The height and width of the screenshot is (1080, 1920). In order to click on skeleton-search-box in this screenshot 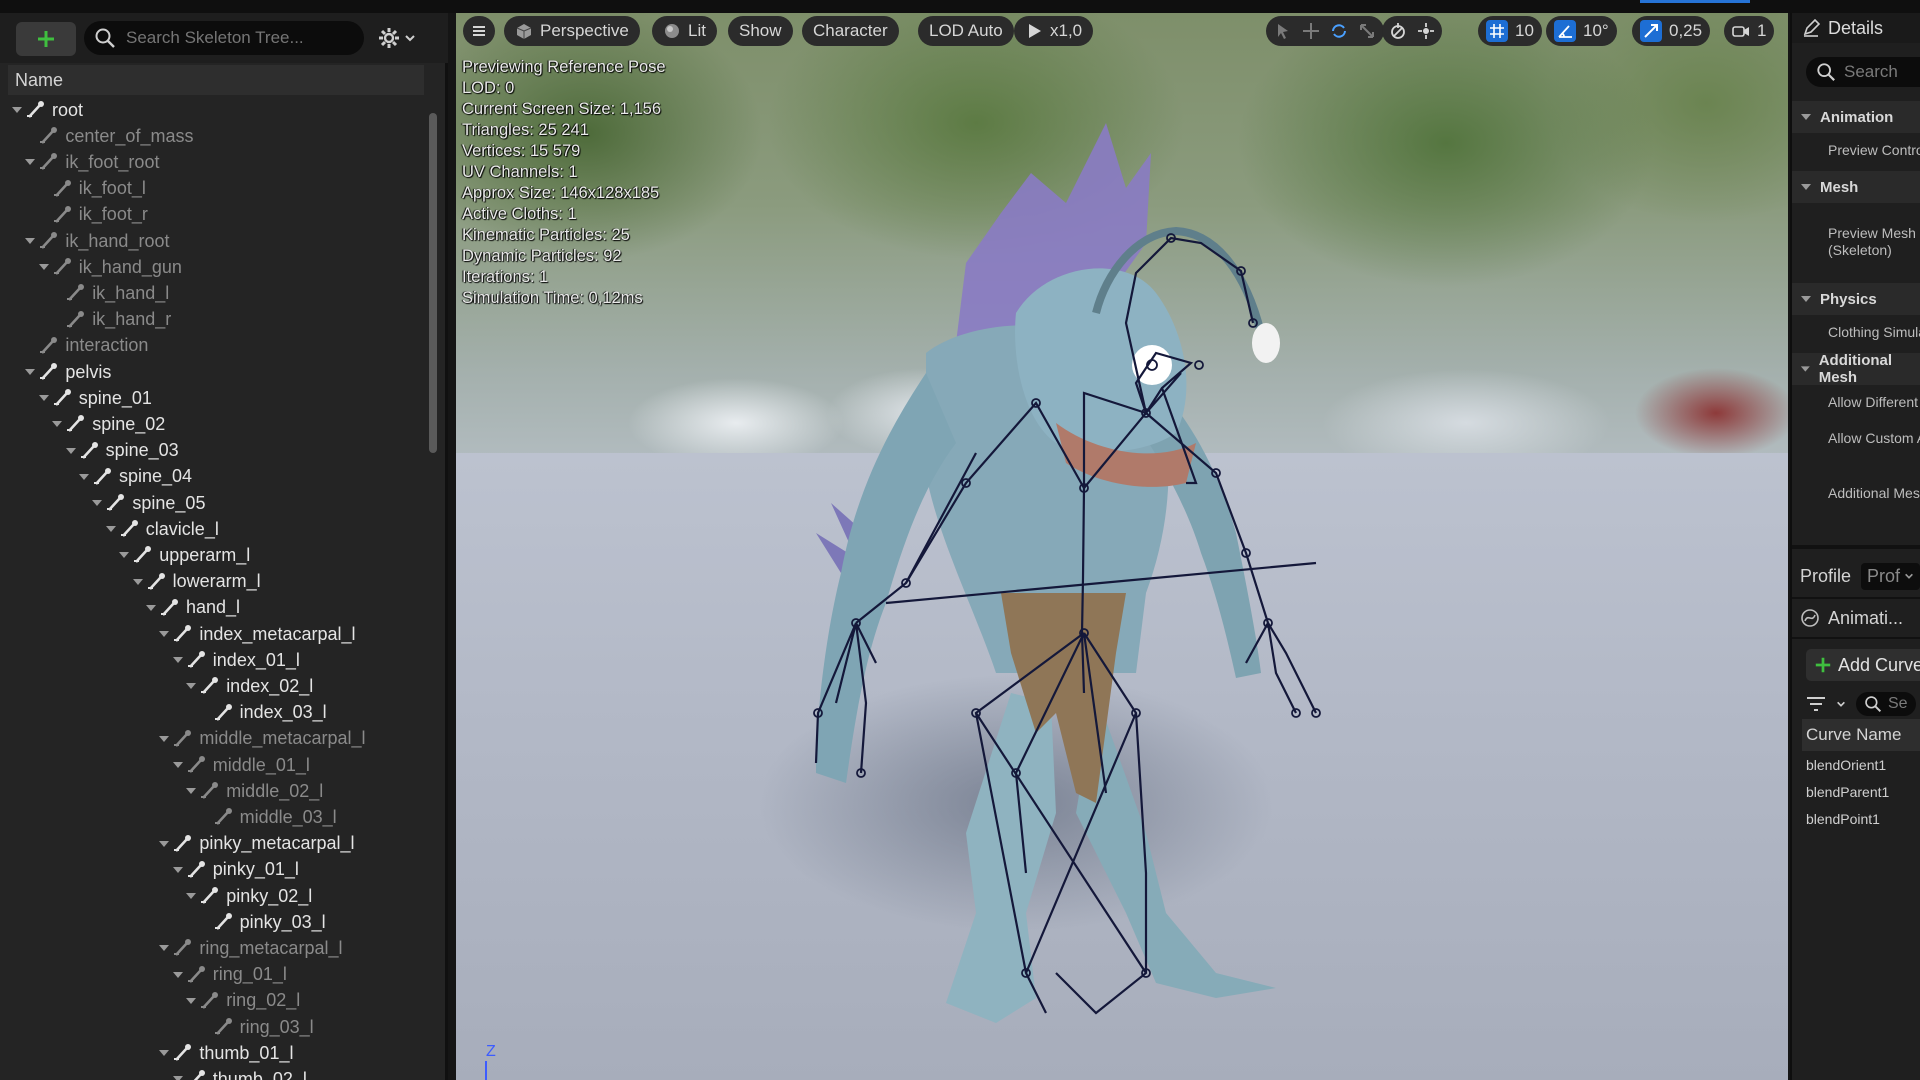, I will do `click(224, 38)`.